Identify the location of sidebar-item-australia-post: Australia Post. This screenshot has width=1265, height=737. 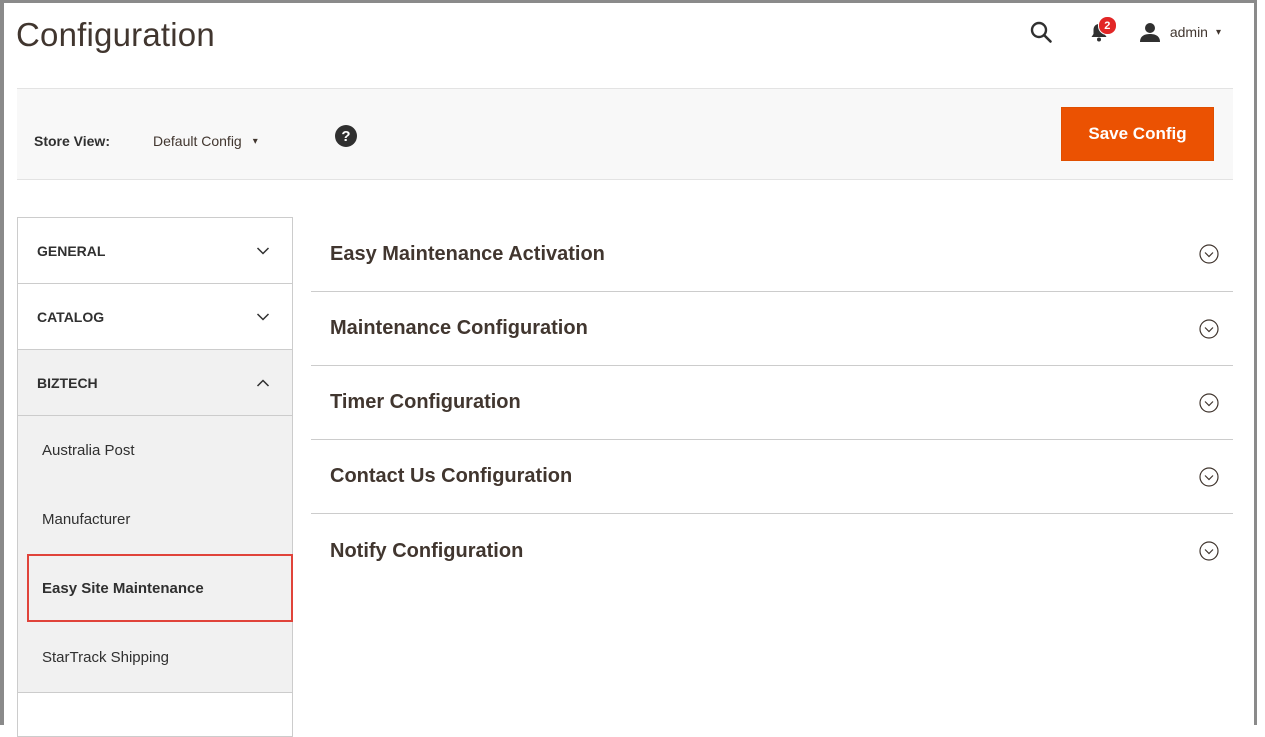
(155, 450).